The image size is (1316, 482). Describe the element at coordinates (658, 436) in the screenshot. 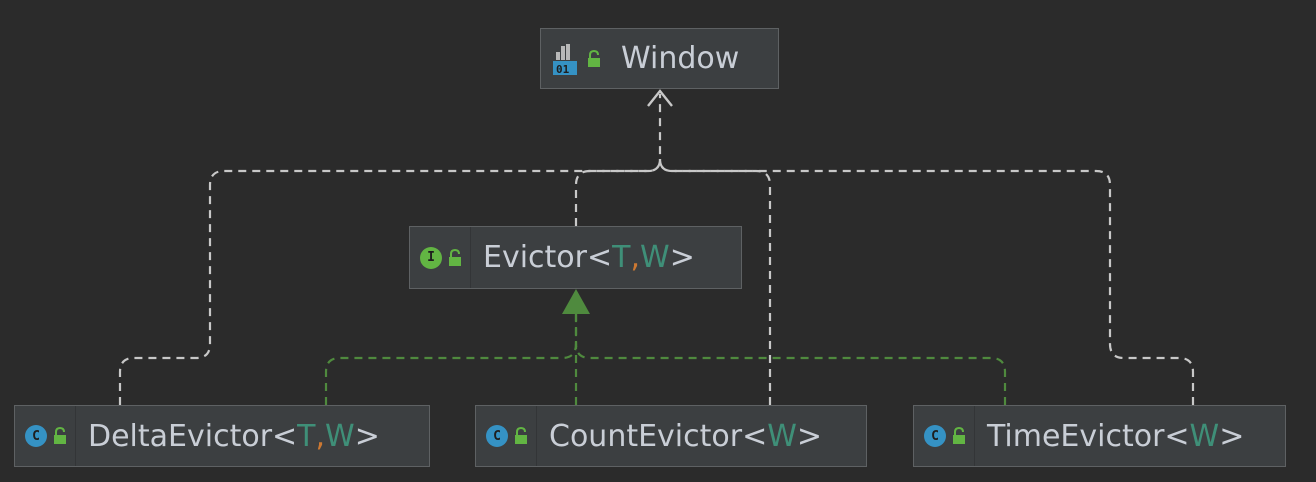

I see `countevictor-name-base: CountEvictor<` at that location.